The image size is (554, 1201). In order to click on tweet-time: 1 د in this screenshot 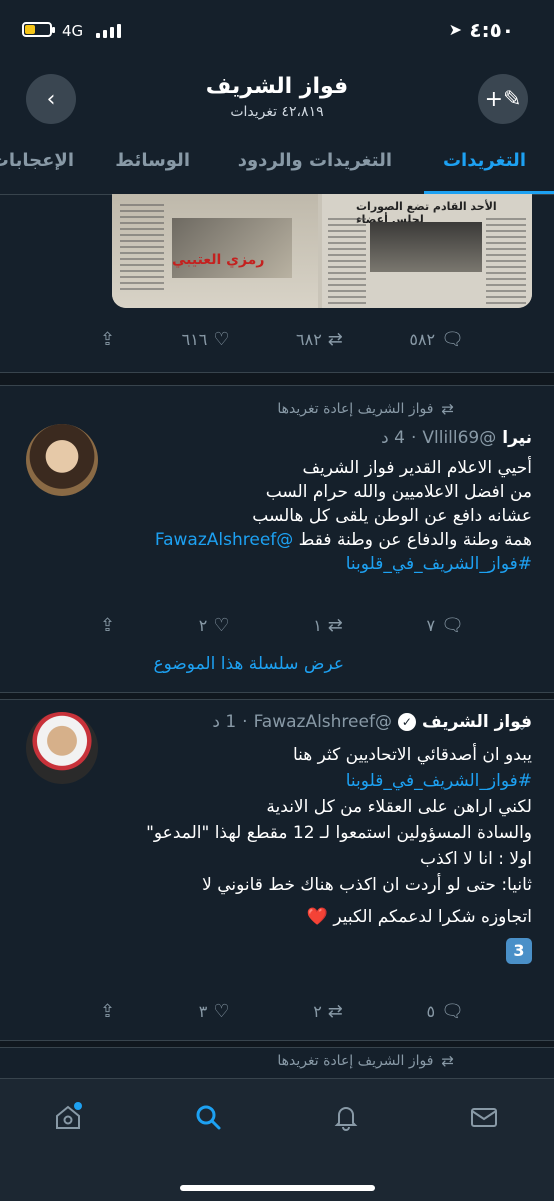, I will do `click(224, 722)`.